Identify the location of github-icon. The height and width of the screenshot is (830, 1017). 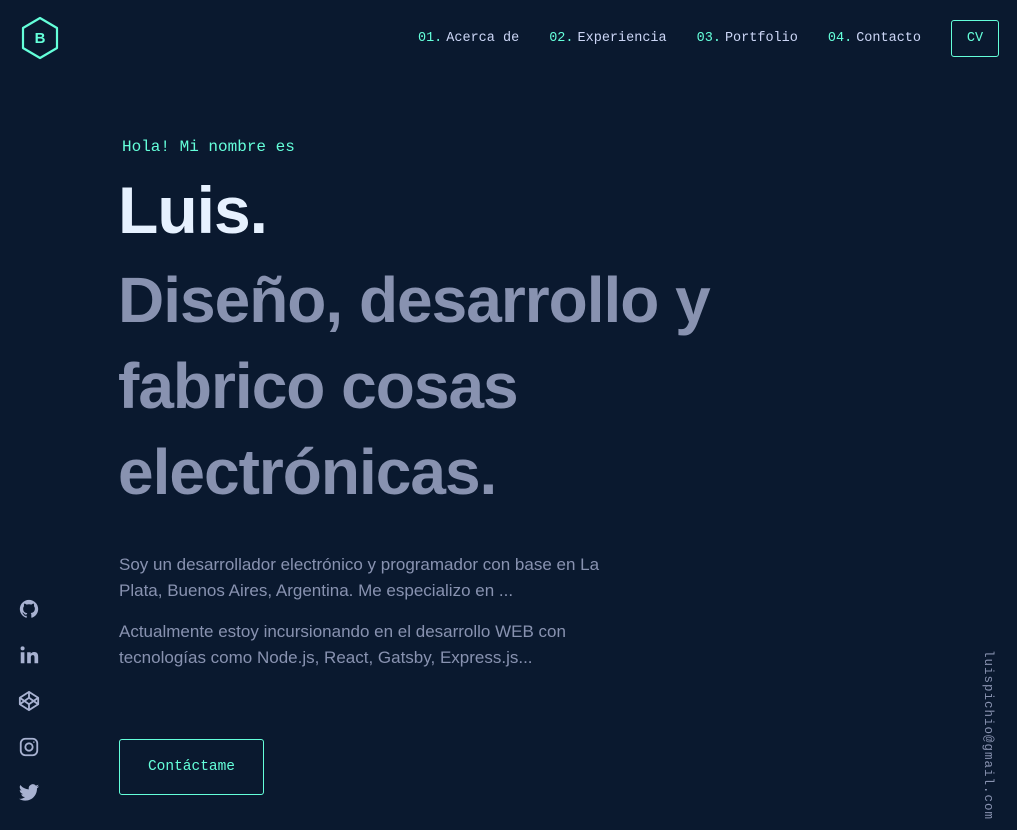
(29, 609).